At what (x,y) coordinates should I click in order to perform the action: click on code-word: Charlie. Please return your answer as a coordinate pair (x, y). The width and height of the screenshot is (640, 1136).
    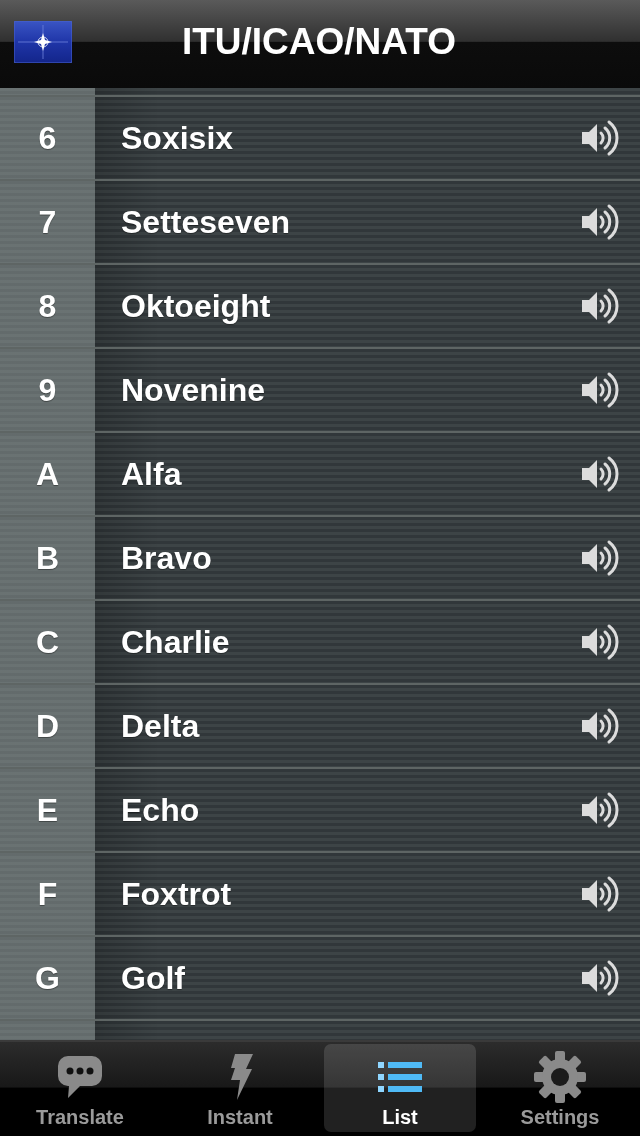
    Looking at the image, I should click on (176, 642).